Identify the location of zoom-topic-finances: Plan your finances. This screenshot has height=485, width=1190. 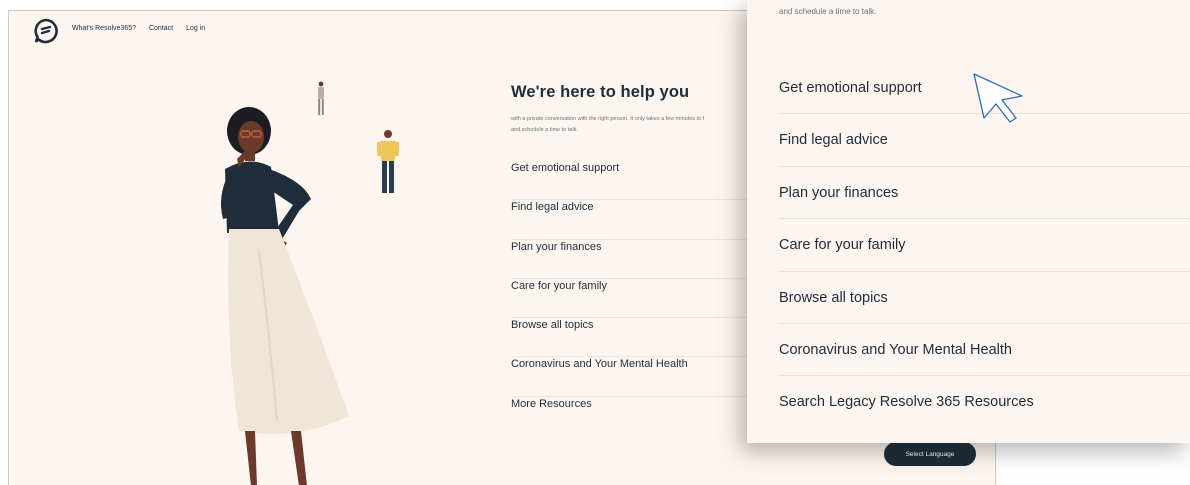
(984, 193).